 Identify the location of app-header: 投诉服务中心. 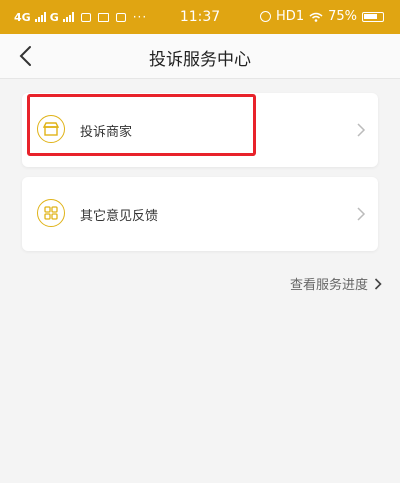
(200, 56).